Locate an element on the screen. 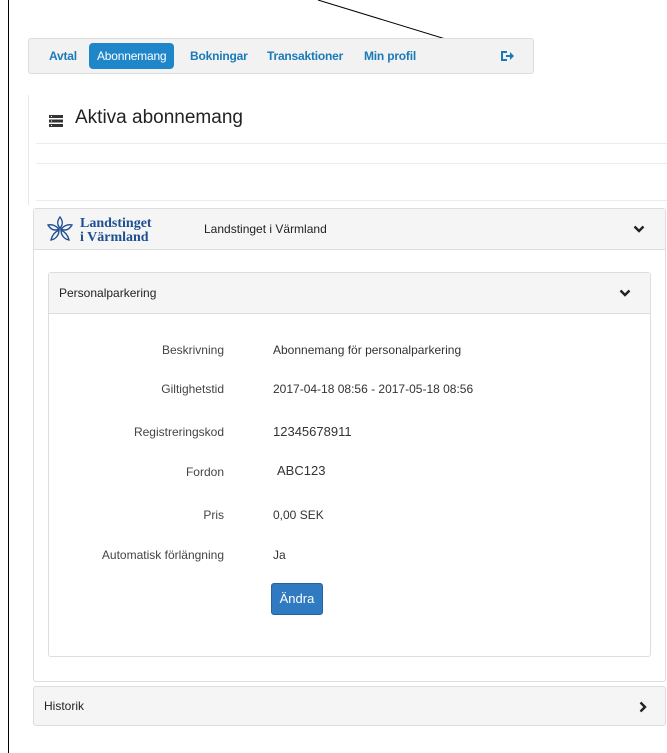  logout-icon is located at coordinates (507, 56).